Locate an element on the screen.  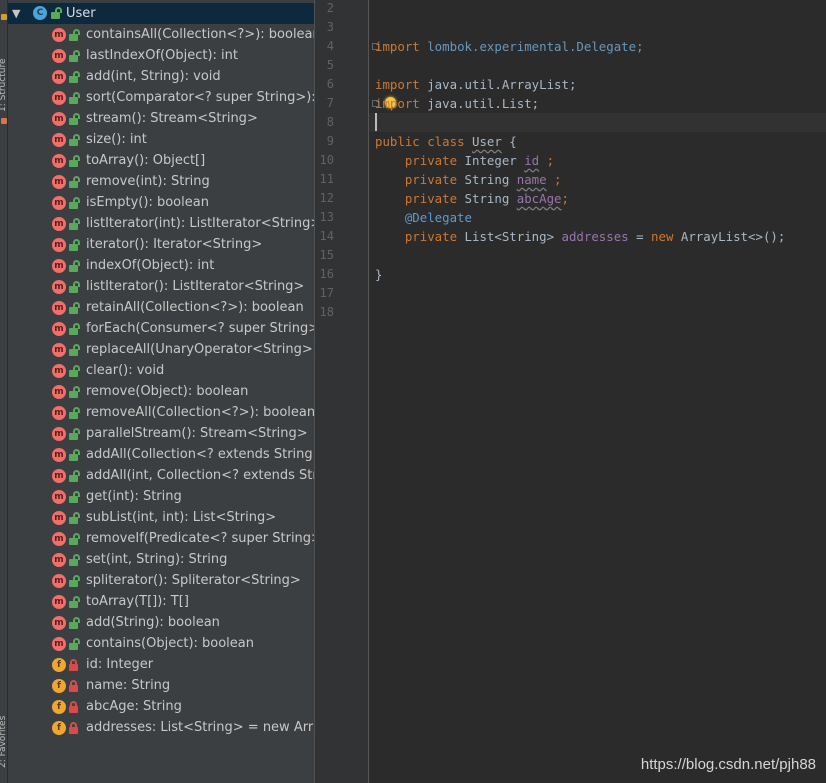
code-line-4: import lombok.experimental.Delegate; is located at coordinates (509, 46).